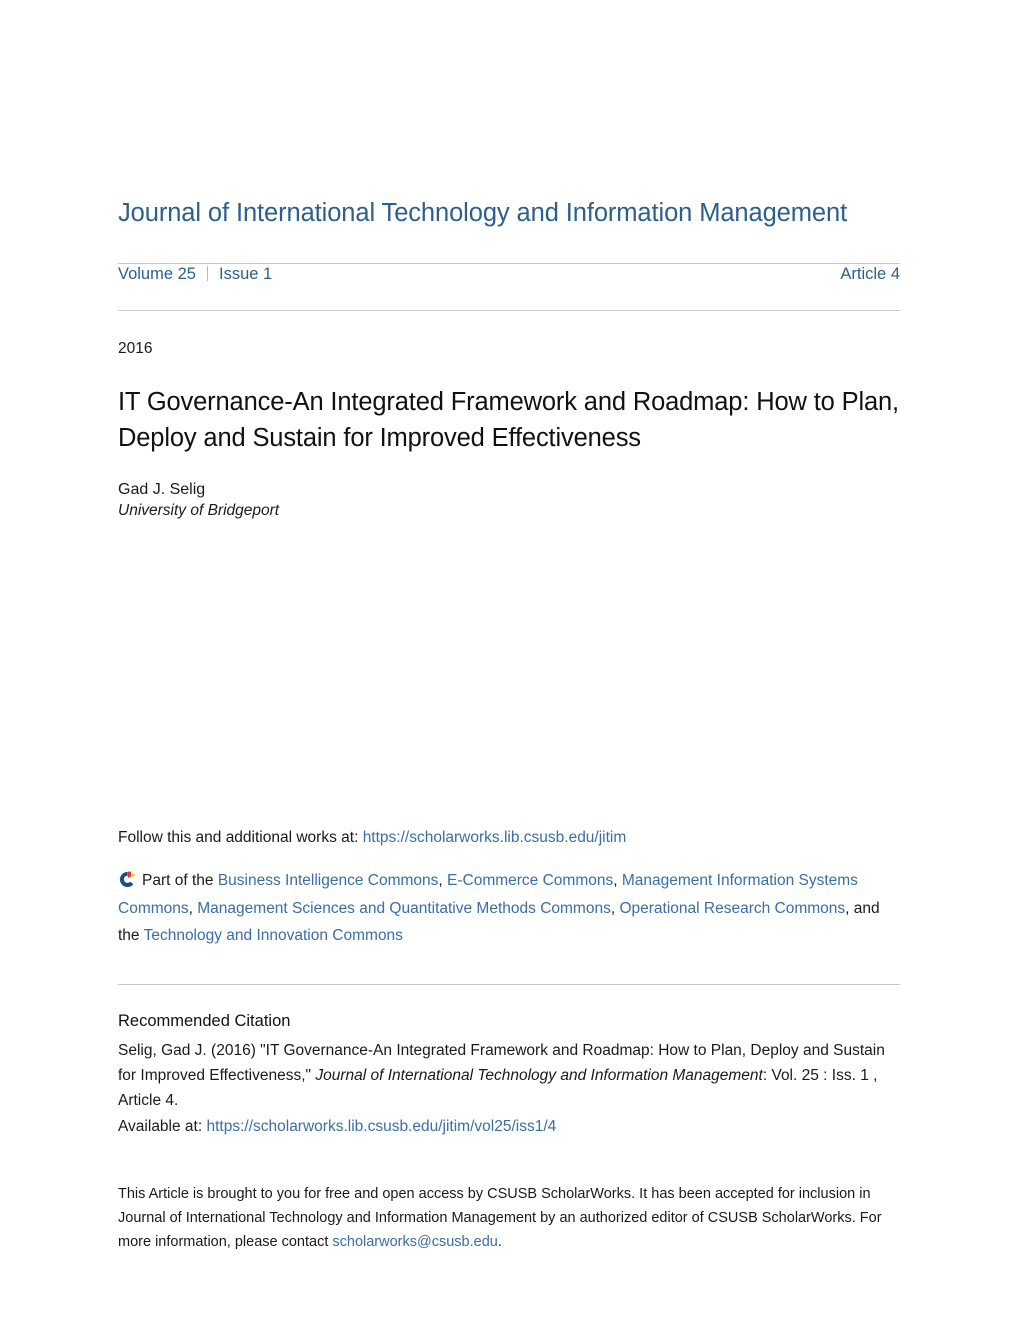 This screenshot has height=1320, width=1020. Describe the element at coordinates (199, 510) in the screenshot. I see `author-affiliation: University of Bridgeport` at that location.